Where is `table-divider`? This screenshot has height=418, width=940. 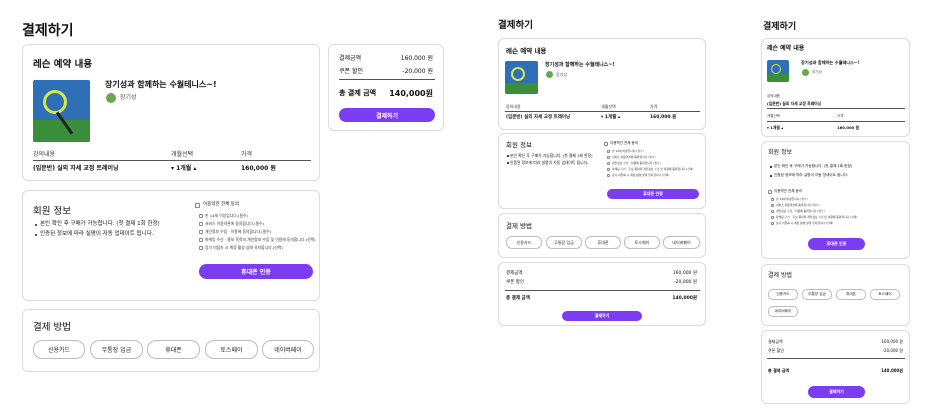 table-divider is located at coordinates (836, 121).